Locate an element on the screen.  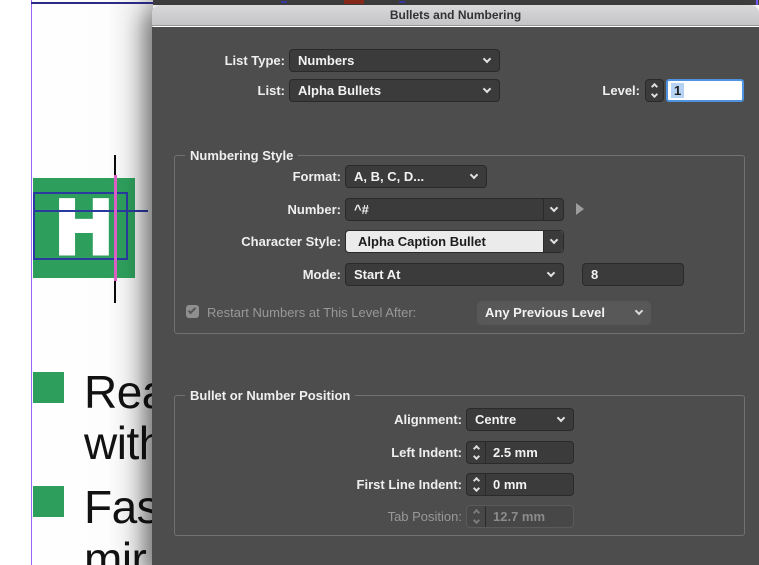
text-frame-top-edge is located at coordinates (92, 3).